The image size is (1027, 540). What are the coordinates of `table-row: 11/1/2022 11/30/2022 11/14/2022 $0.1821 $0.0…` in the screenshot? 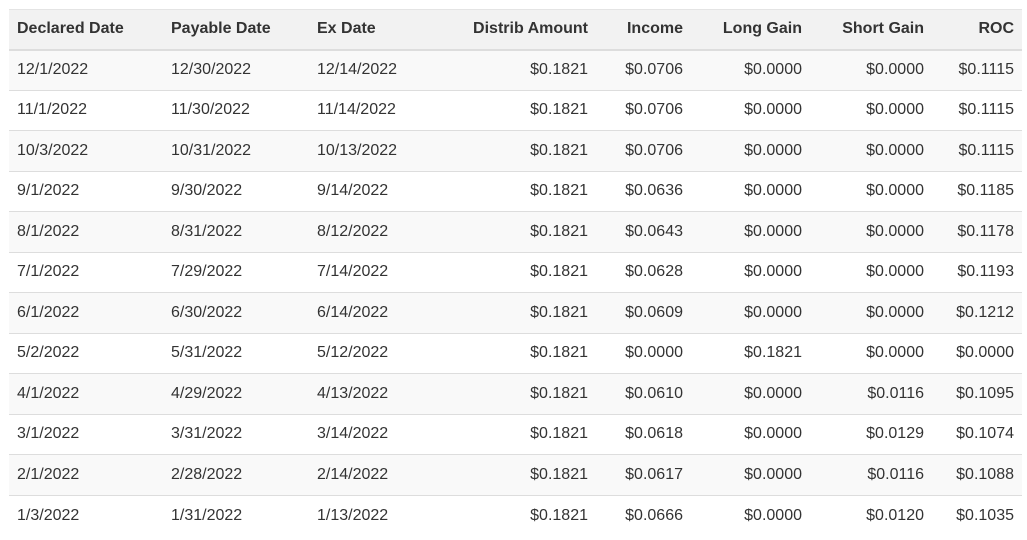 It's located at (515, 110).